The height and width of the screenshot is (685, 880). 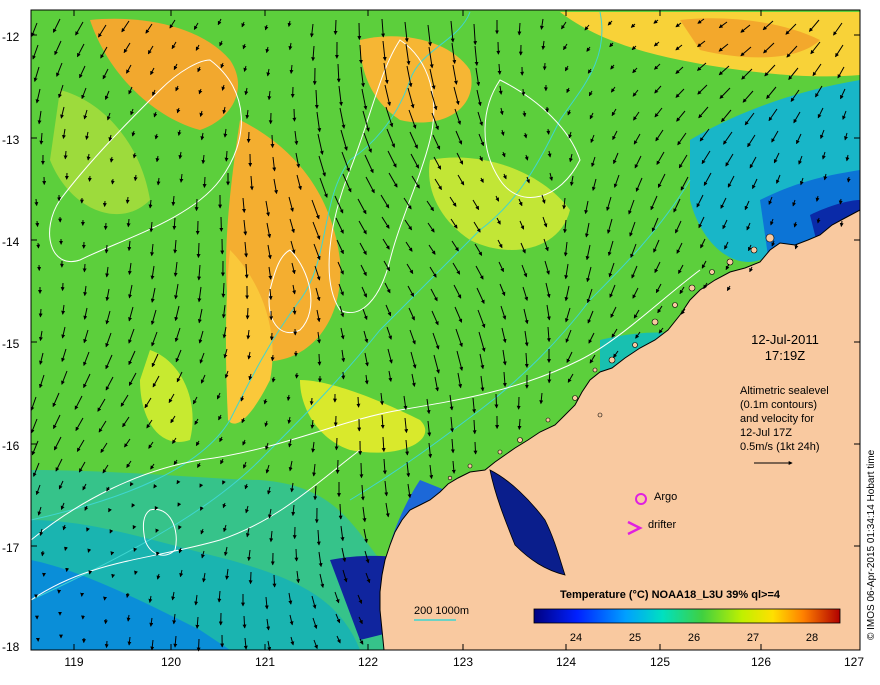 I want to click on colorbar-tick: 24, so click(x=576, y=638).